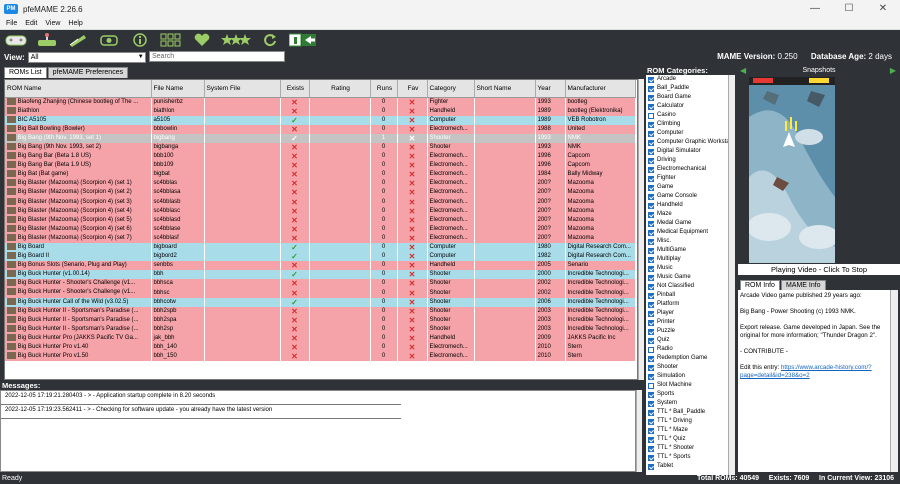  What do you see at coordinates (75, 23) in the screenshot?
I see `menu-help: Help` at bounding box center [75, 23].